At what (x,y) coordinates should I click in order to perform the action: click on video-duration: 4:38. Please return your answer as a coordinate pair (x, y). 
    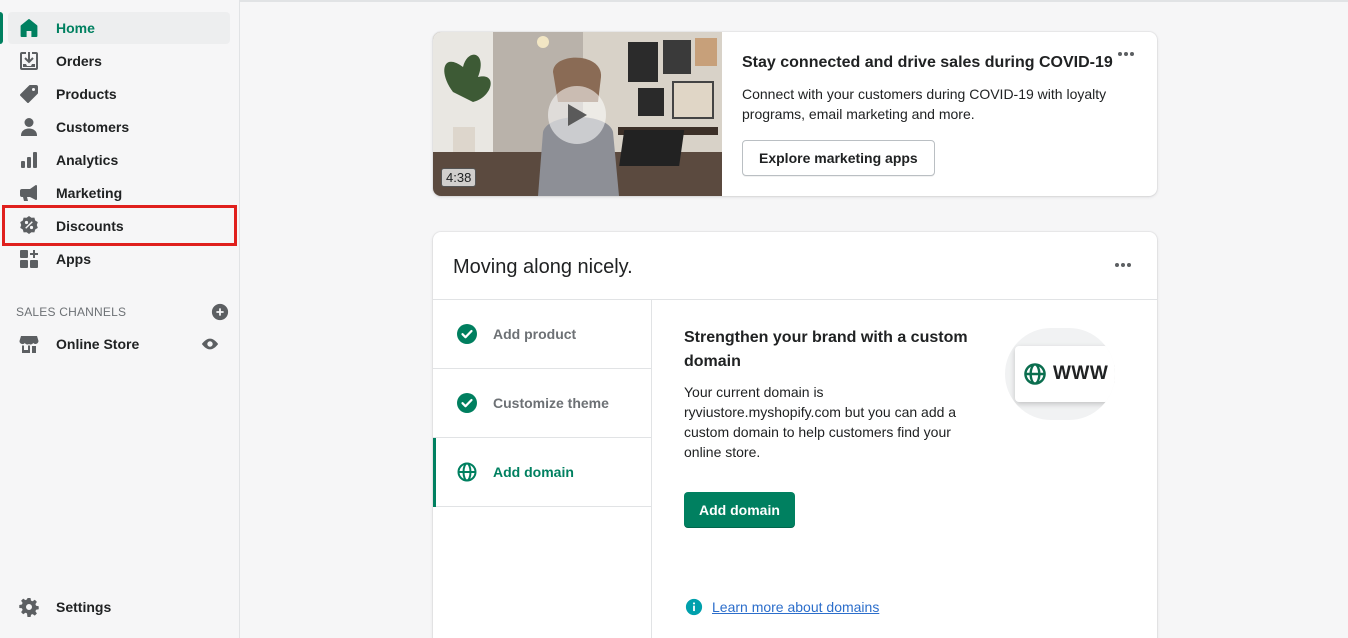
    Looking at the image, I should click on (459, 177).